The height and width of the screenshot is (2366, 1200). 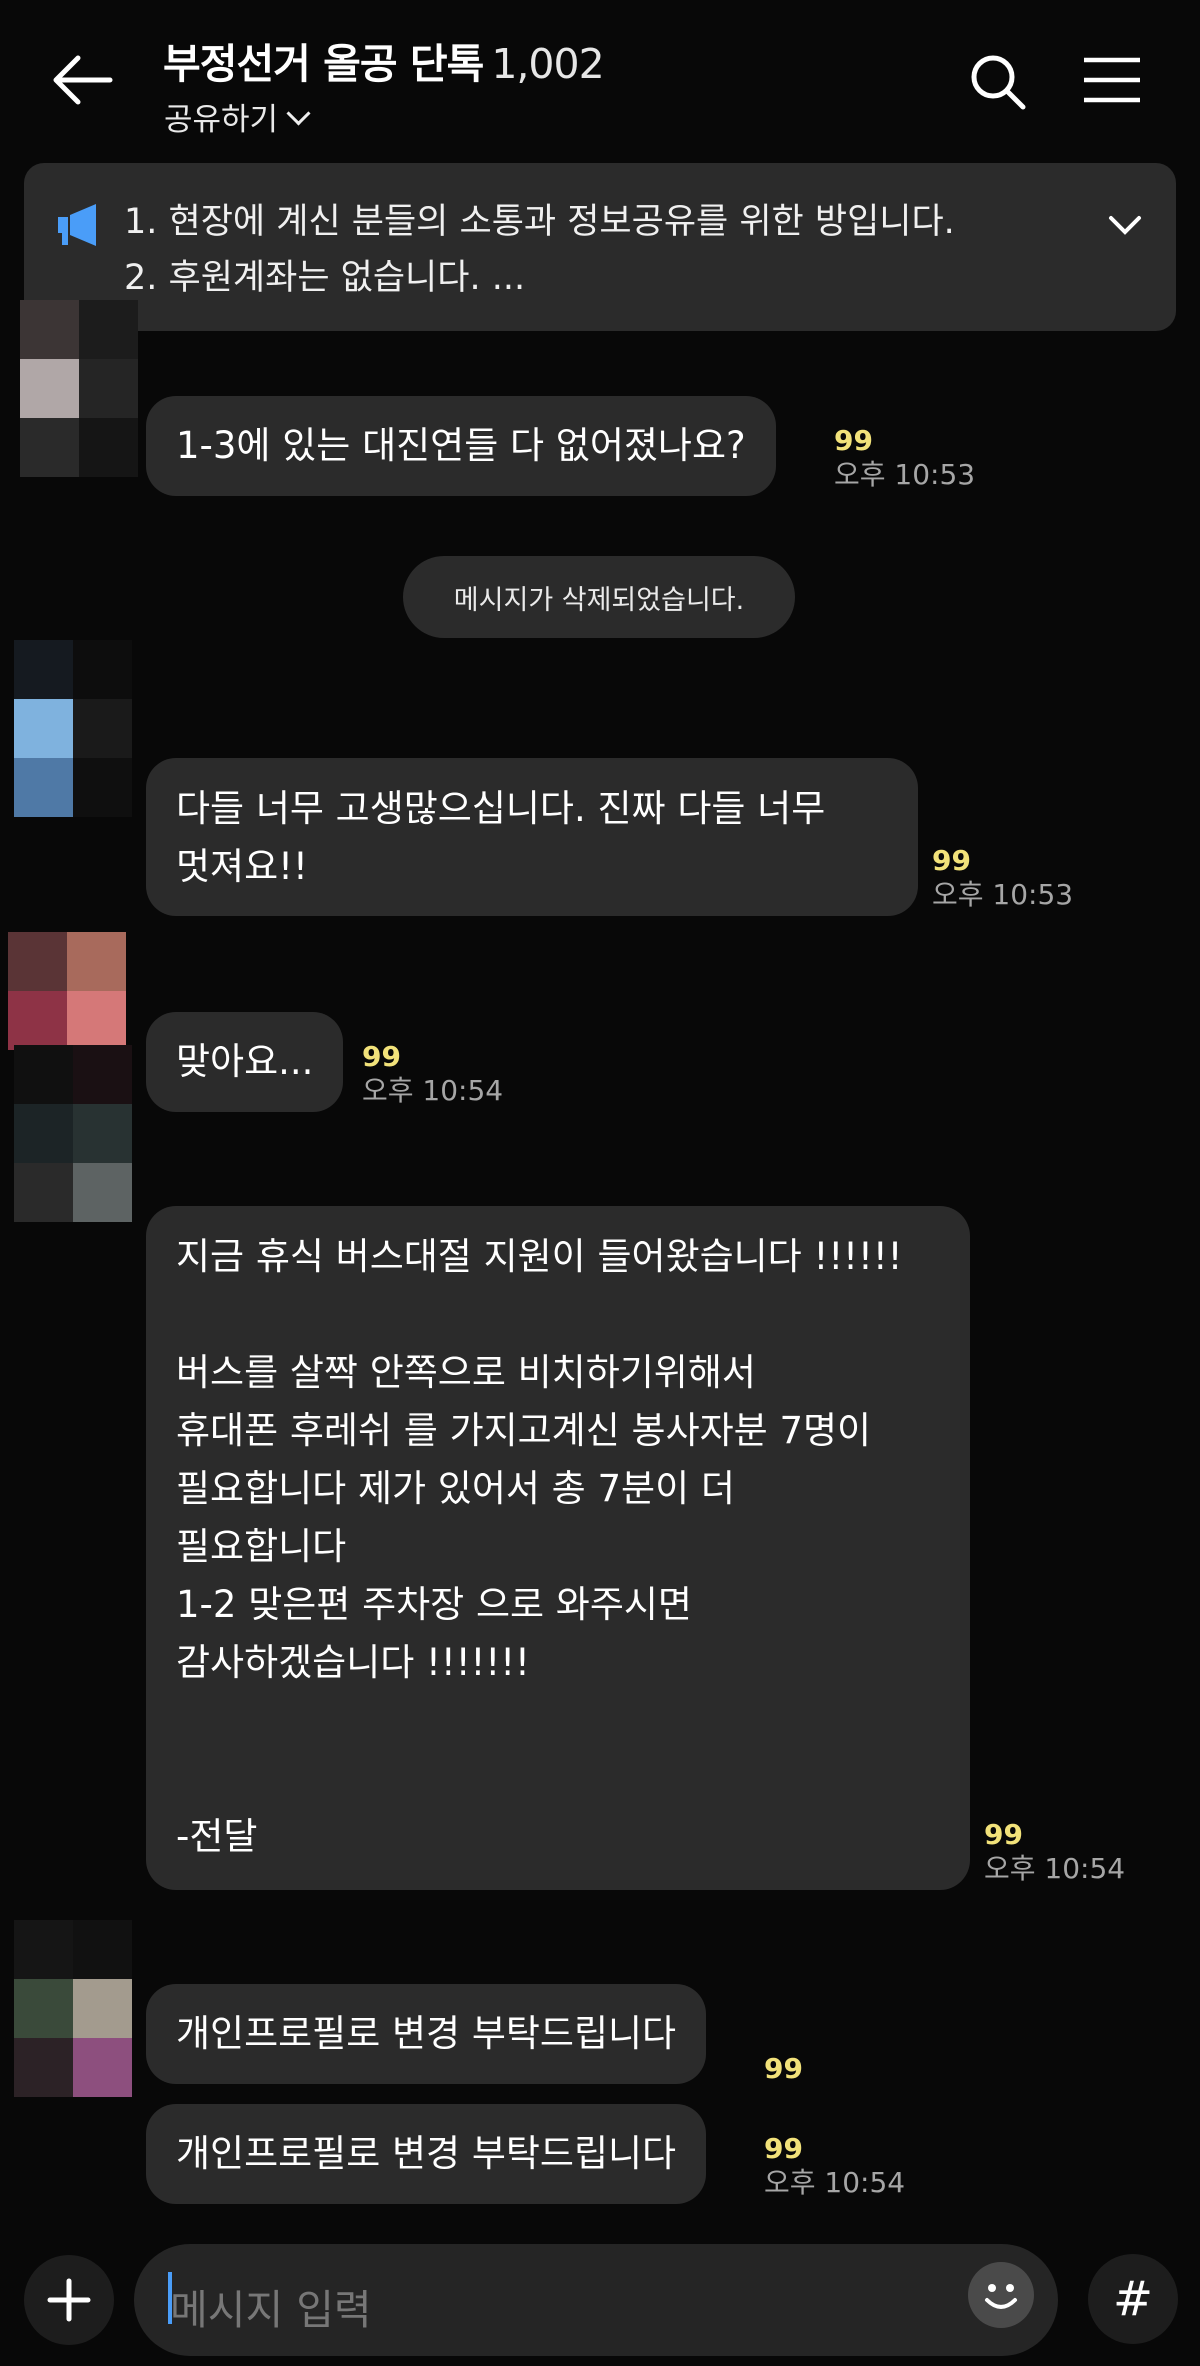 I want to click on message-bubble: 다들 너무 고생많으십니다. 진짜 다들 너무 멋져요!!, so click(x=532, y=837).